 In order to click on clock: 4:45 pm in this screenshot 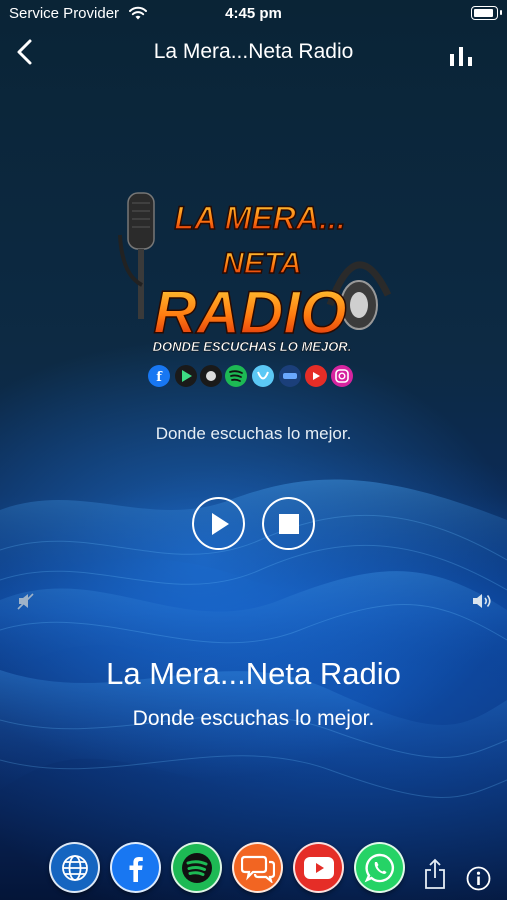, I will do `click(253, 13)`.